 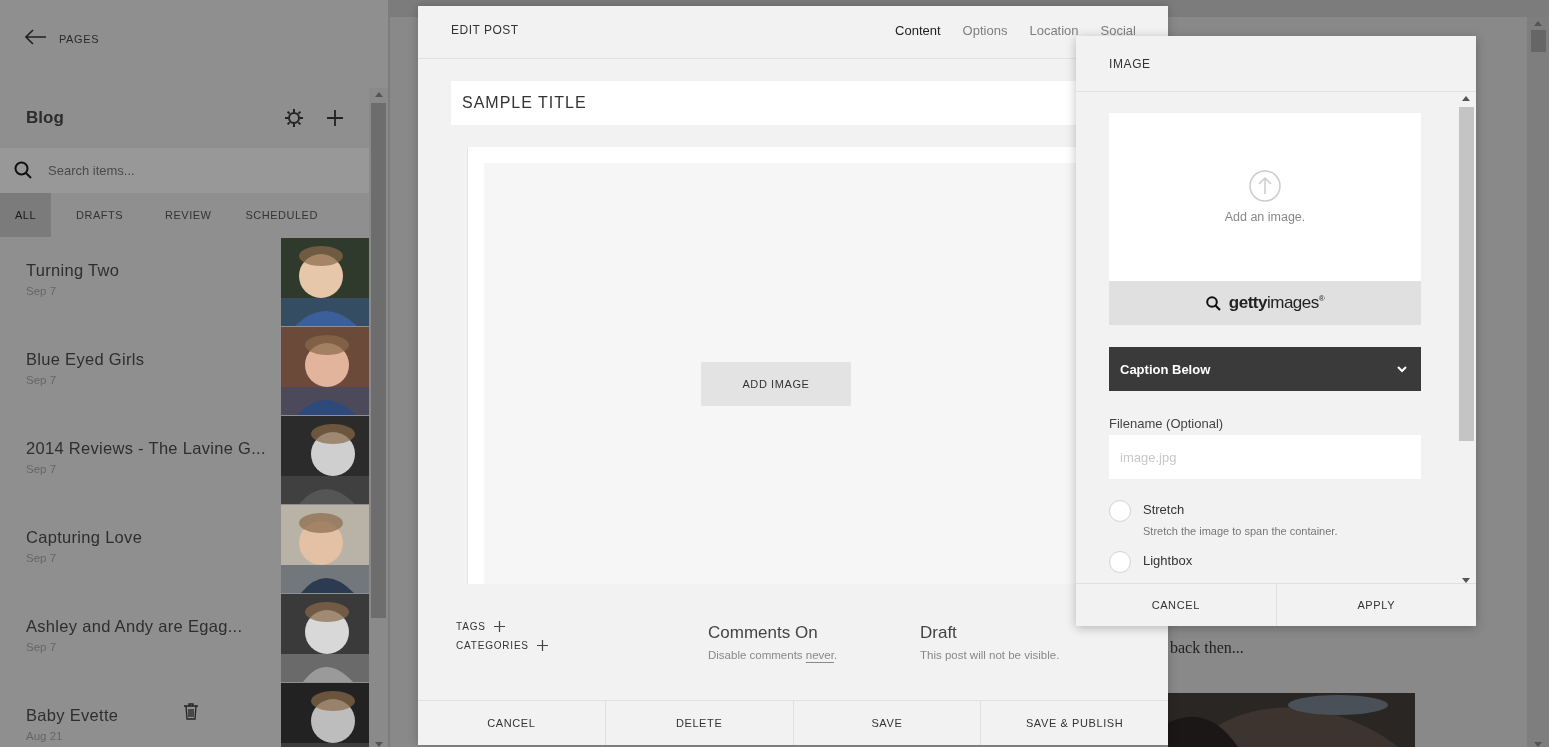 I want to click on back-link: PAGES, so click(x=79, y=39).